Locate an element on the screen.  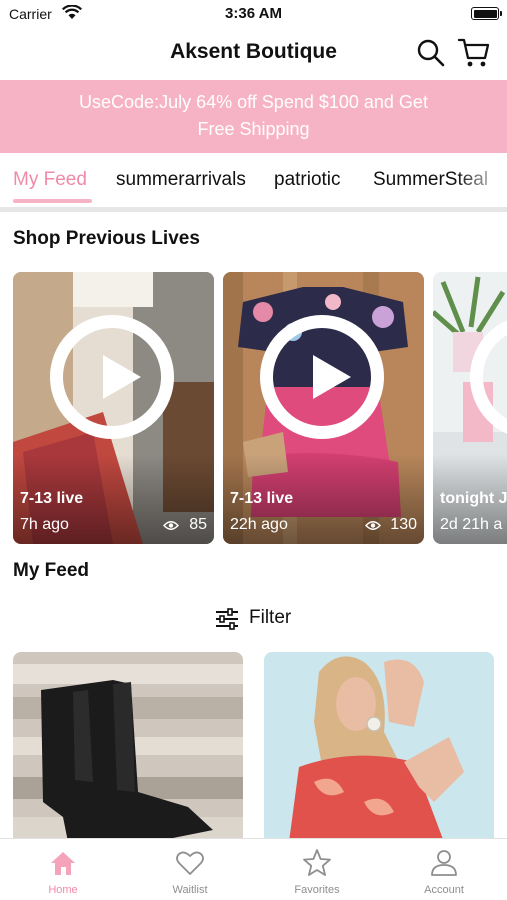
live-view-count: 130 is located at coordinates (403, 524).